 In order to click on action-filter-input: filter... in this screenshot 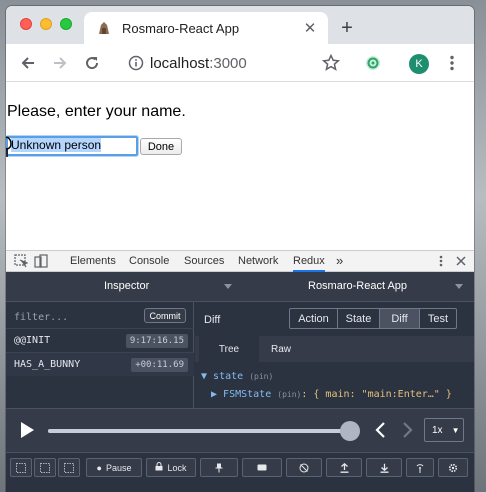, I will do `click(41, 317)`.